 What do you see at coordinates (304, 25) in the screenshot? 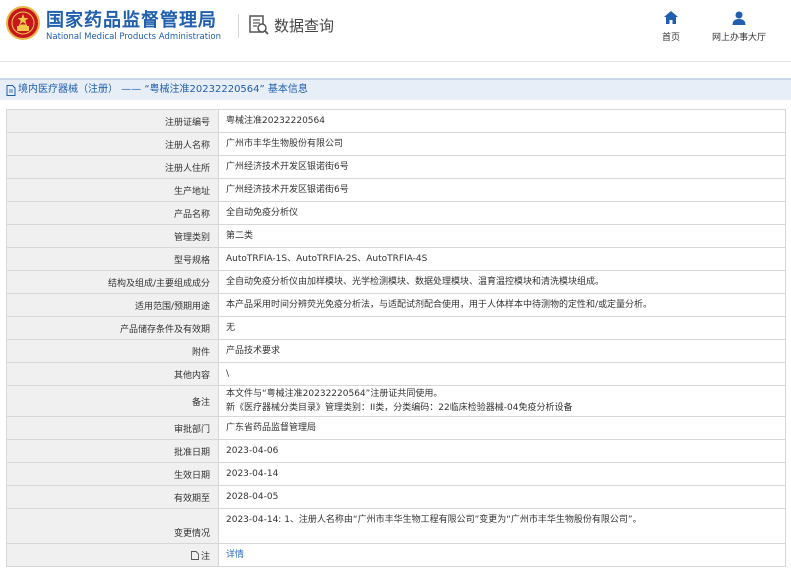
I see `data-query-label: 数据查询` at bounding box center [304, 25].